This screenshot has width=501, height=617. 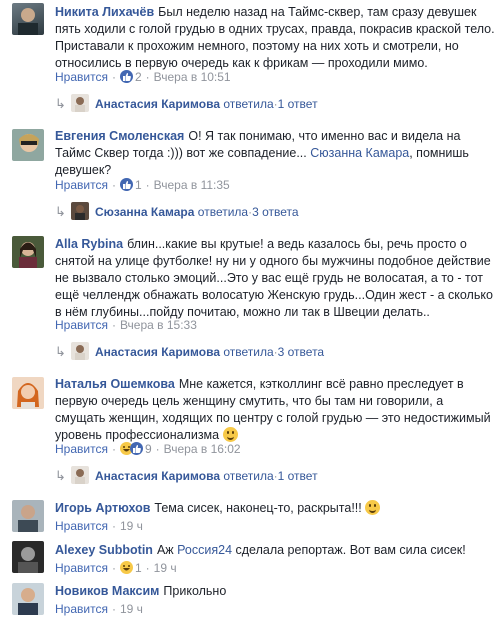 What do you see at coordinates (119, 136) in the screenshot?
I see `comment-author: Евгения Смоленская` at bounding box center [119, 136].